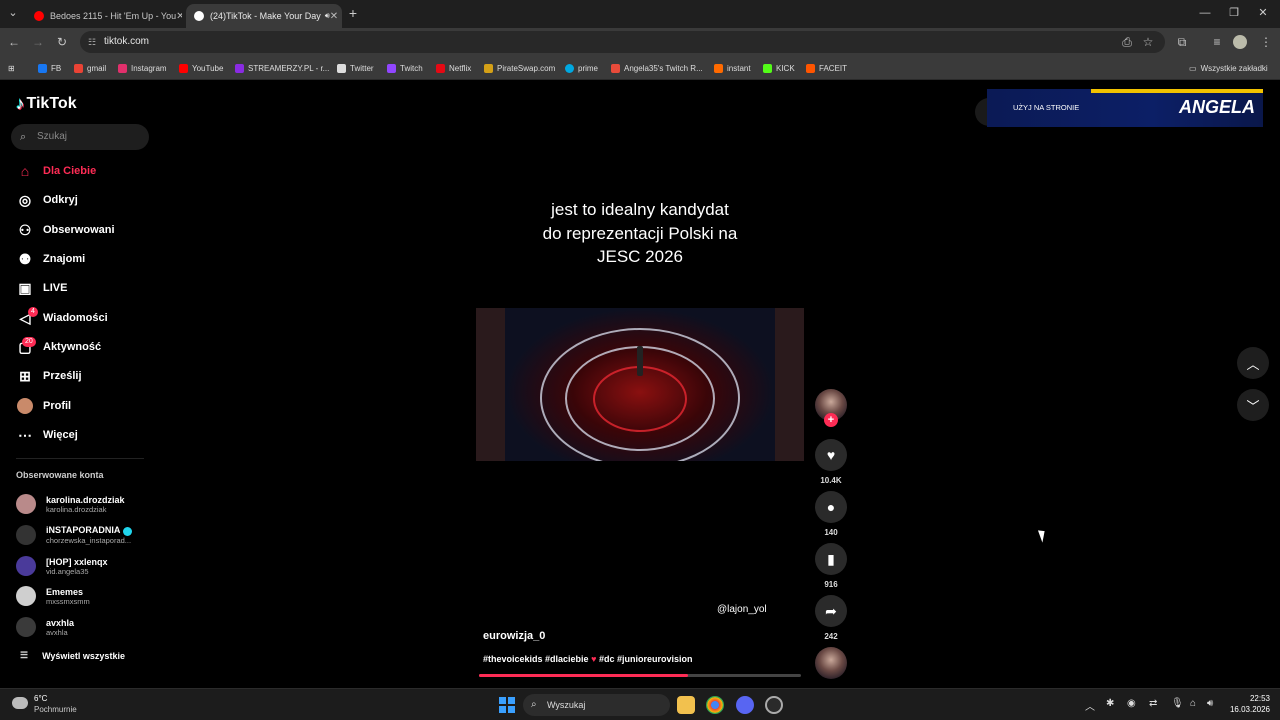  What do you see at coordinates (75, 318) in the screenshot?
I see `nav-label: Wiadomości` at bounding box center [75, 318].